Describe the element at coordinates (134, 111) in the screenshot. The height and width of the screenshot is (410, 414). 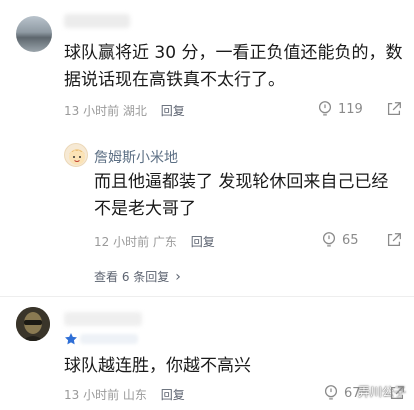
I see `location: 湖北` at that location.